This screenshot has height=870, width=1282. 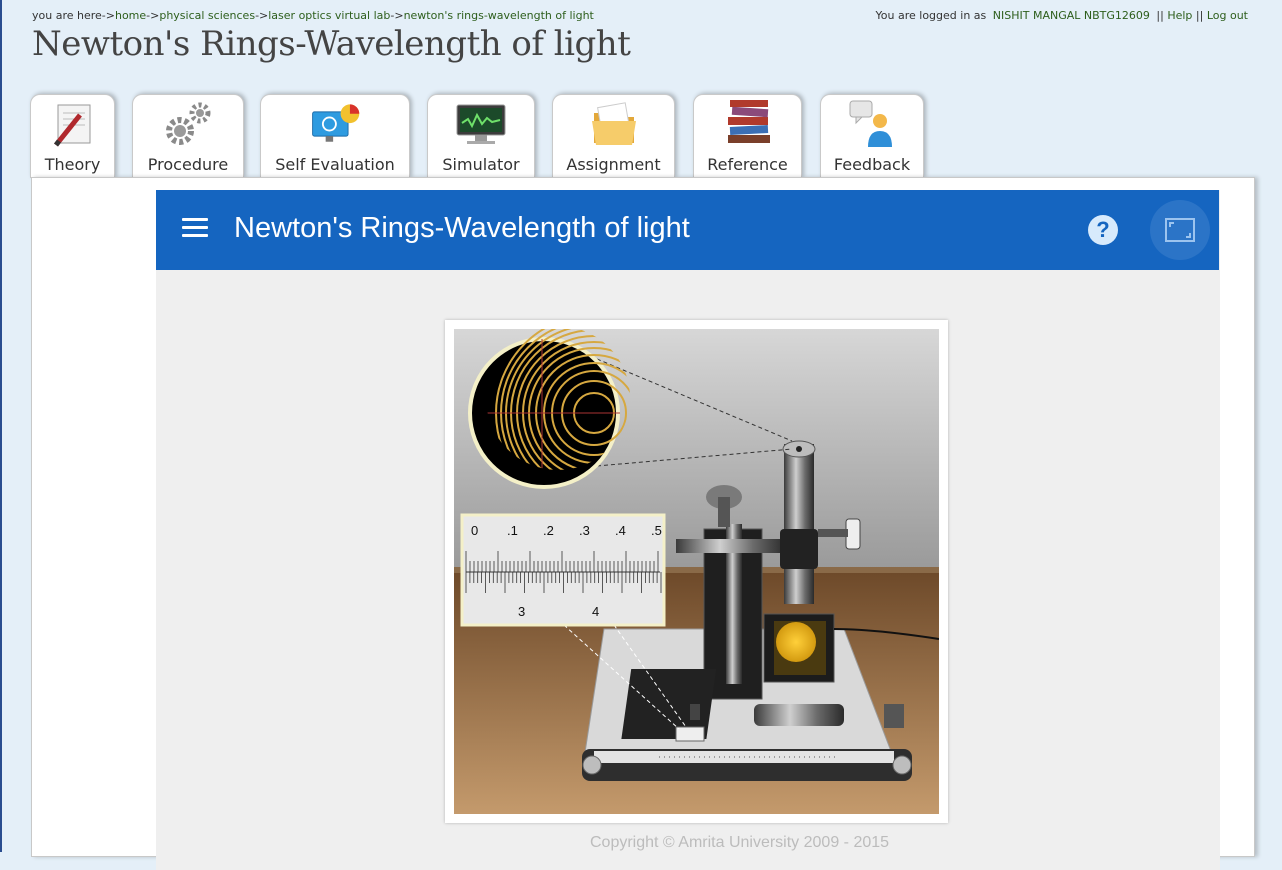 I want to click on logout-link: Log out, so click(x=1227, y=15).